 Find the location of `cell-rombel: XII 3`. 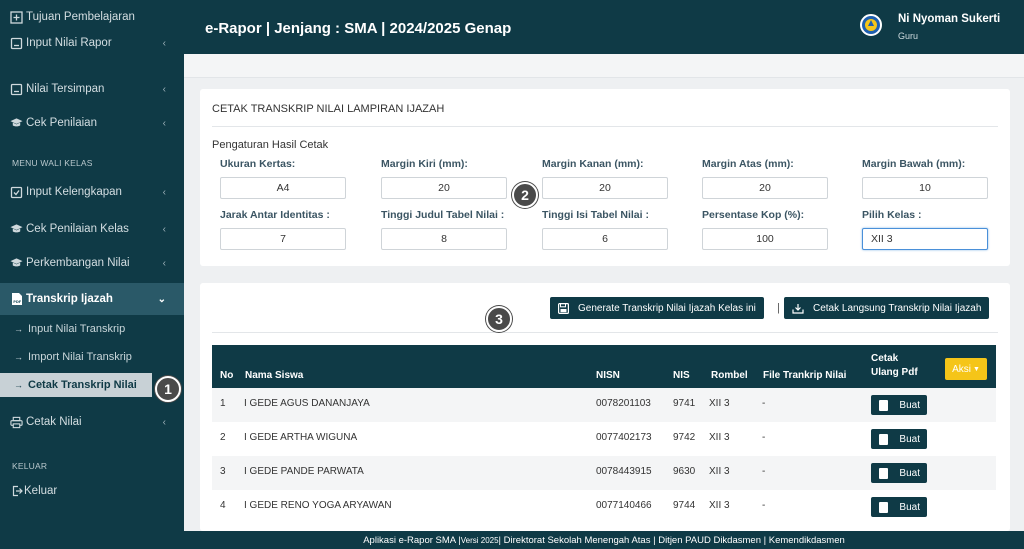

cell-rombel: XII 3 is located at coordinates (719, 437).